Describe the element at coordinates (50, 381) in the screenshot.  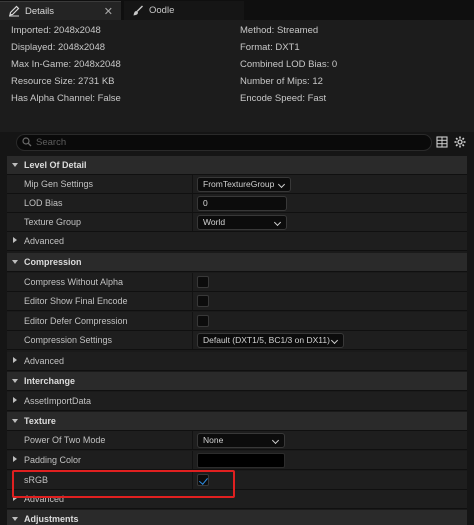
I see `category-title: Interchange` at that location.